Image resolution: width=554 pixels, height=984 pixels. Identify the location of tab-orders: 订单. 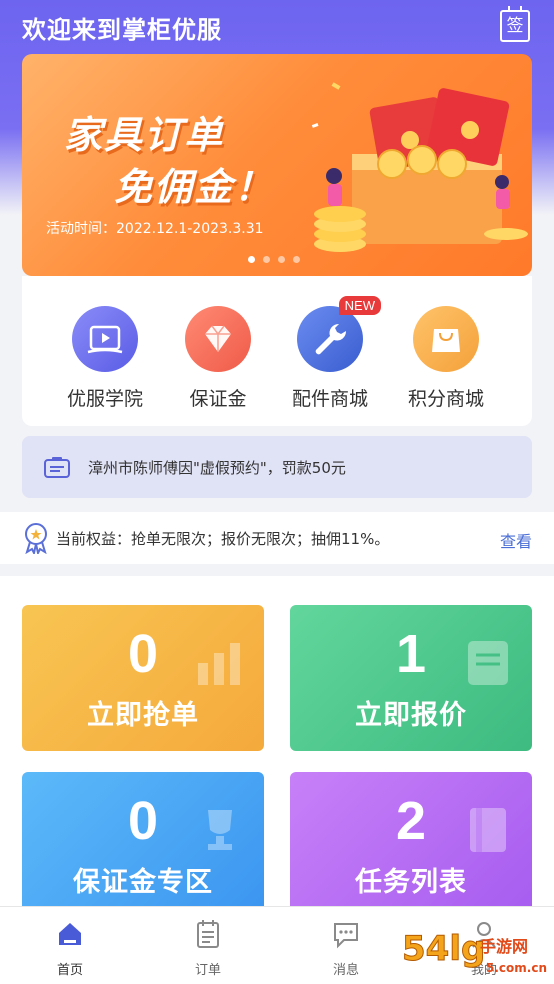
(208, 948).